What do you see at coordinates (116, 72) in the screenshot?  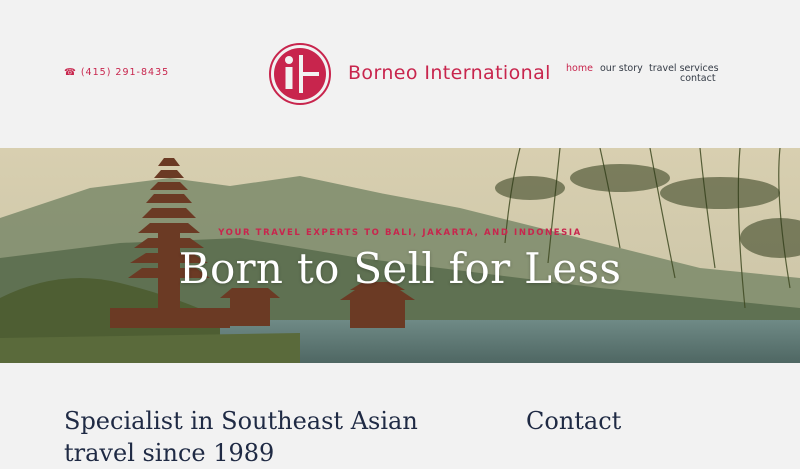 I see `phone-number: ☎ (415) 291-8435` at bounding box center [116, 72].